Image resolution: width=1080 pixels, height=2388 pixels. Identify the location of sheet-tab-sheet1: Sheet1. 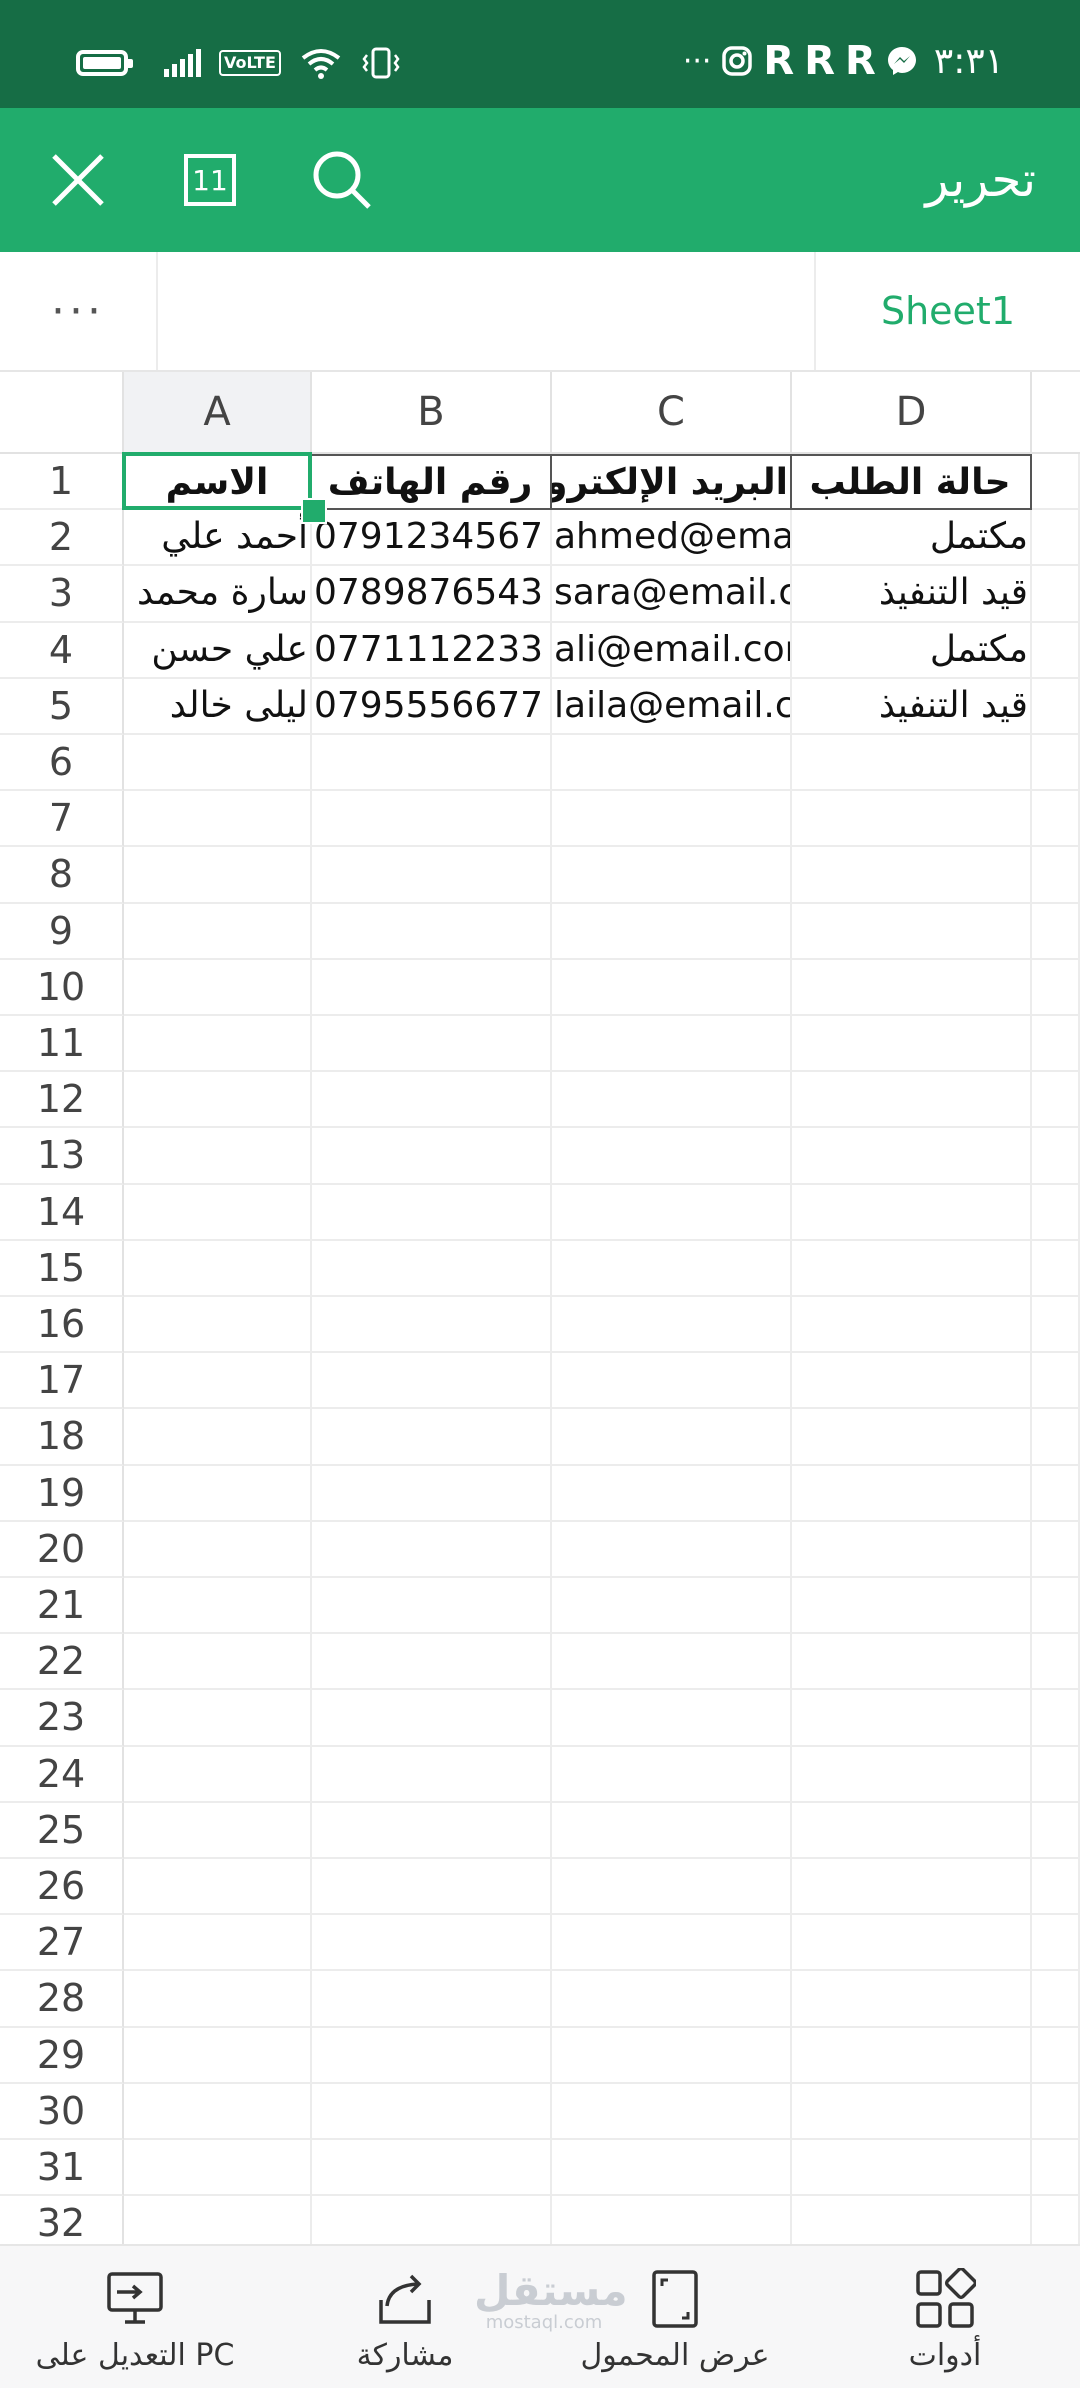
(947, 311).